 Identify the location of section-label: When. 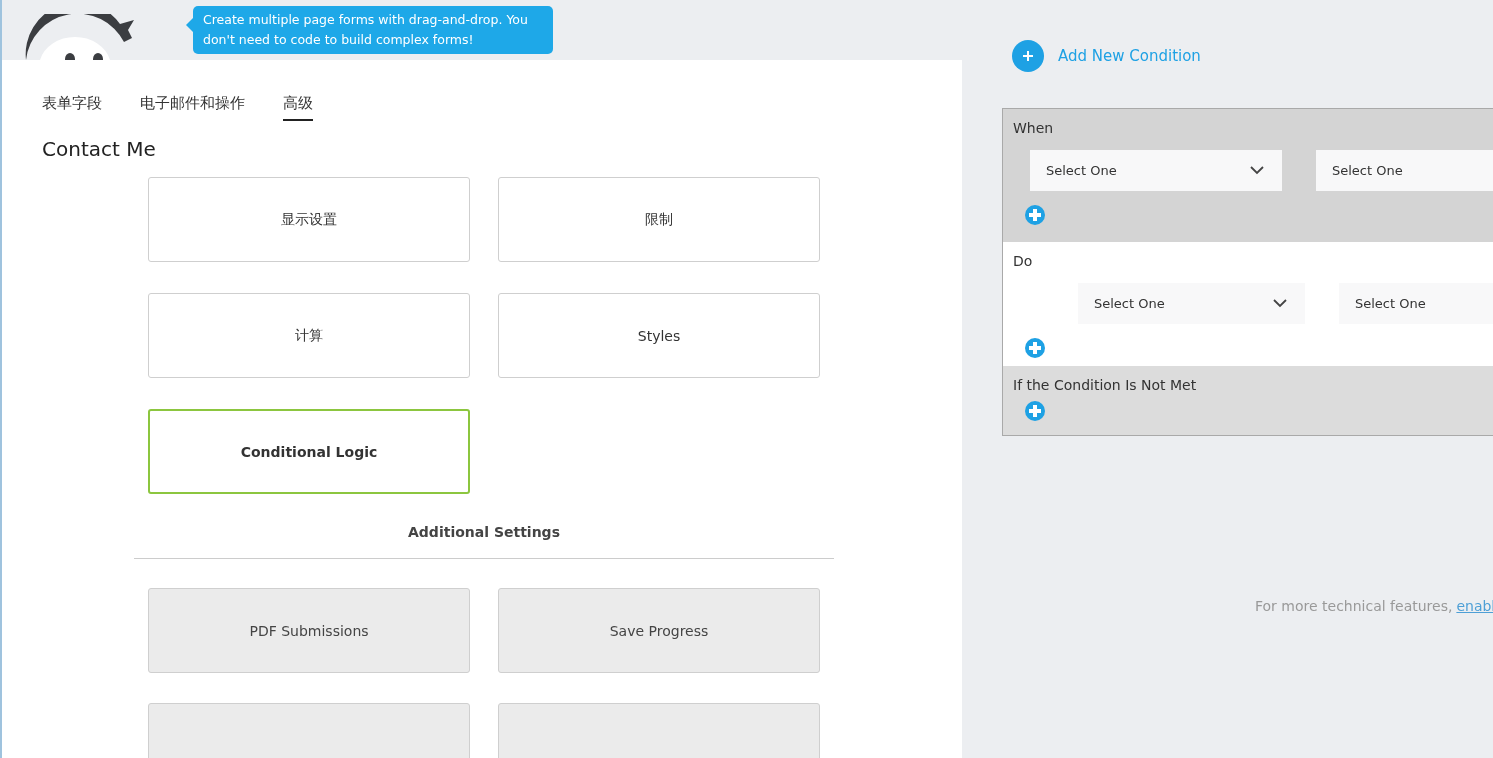
(1034, 128).